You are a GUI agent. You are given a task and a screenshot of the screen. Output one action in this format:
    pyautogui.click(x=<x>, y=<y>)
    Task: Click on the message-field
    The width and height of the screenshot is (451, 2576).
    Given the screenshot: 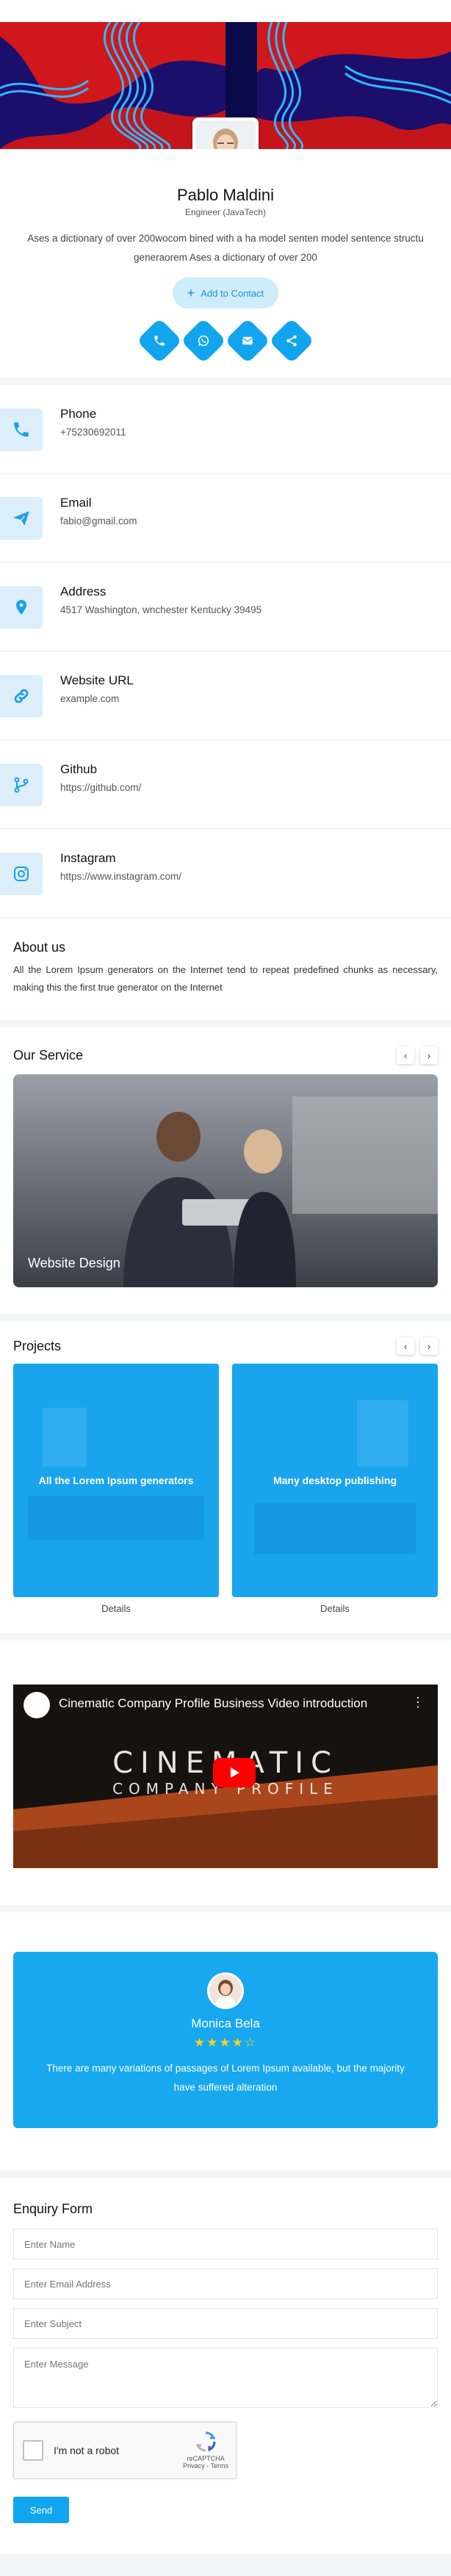 What is the action you would take?
    pyautogui.click(x=225, y=2378)
    